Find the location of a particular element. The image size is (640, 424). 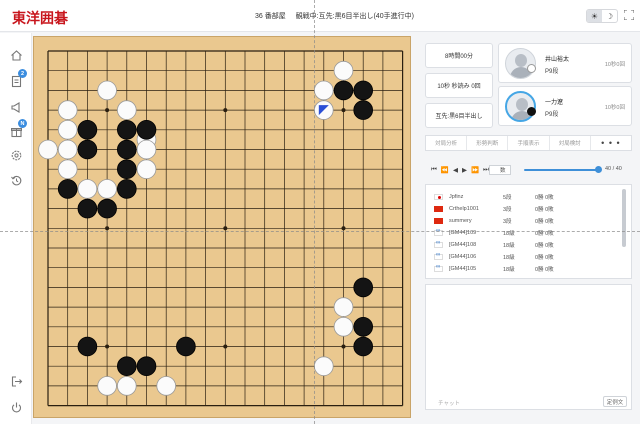

tab-sequence: 手順表示 is located at coordinates (529, 143).